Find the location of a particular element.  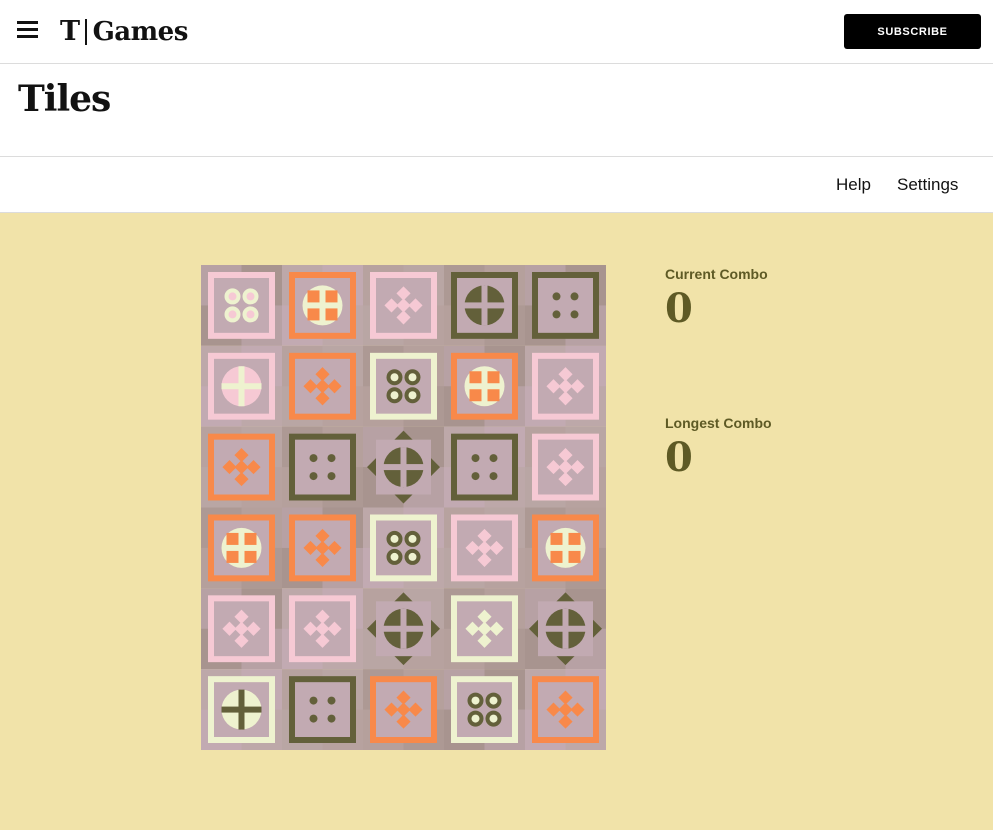

settings-button: Settings is located at coordinates (927, 185).